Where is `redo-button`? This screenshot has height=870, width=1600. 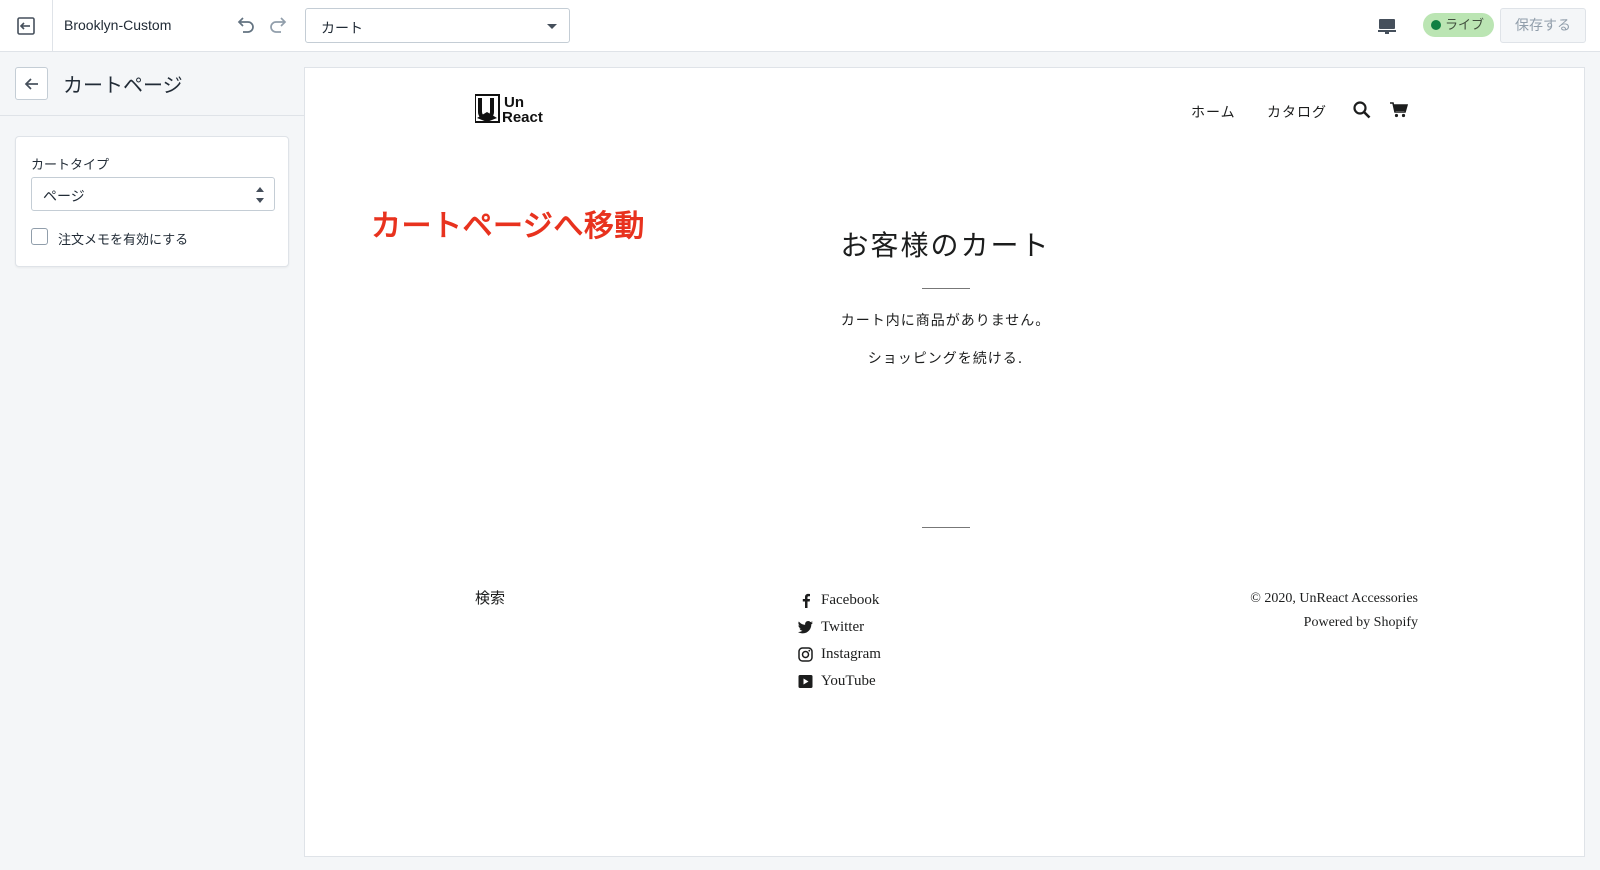
redo-button is located at coordinates (279, 25).